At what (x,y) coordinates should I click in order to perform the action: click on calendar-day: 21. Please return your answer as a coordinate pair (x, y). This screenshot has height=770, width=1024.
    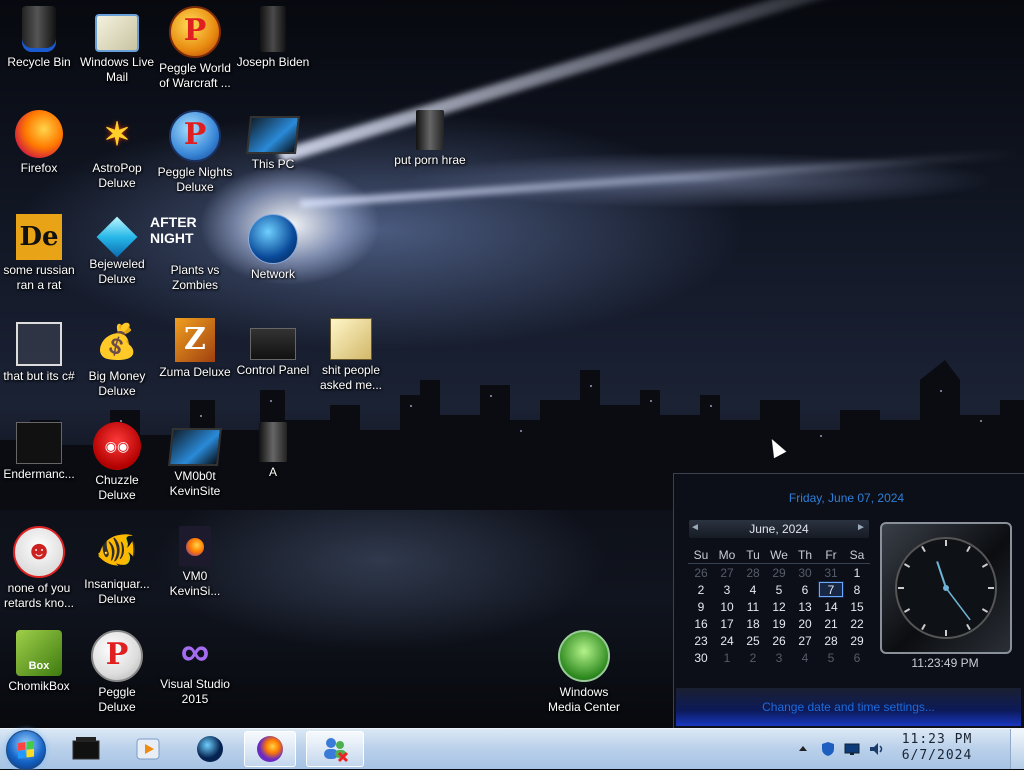
    Looking at the image, I should click on (831, 623).